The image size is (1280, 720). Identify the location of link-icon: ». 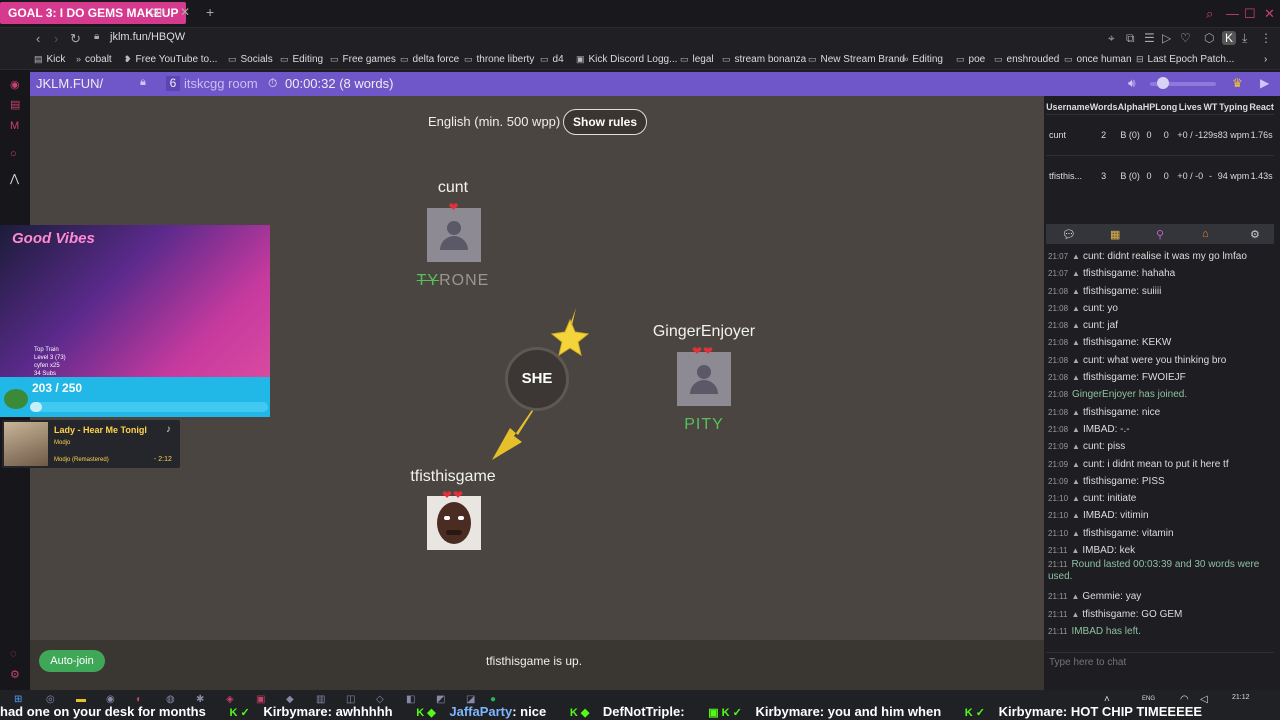
(79, 59).